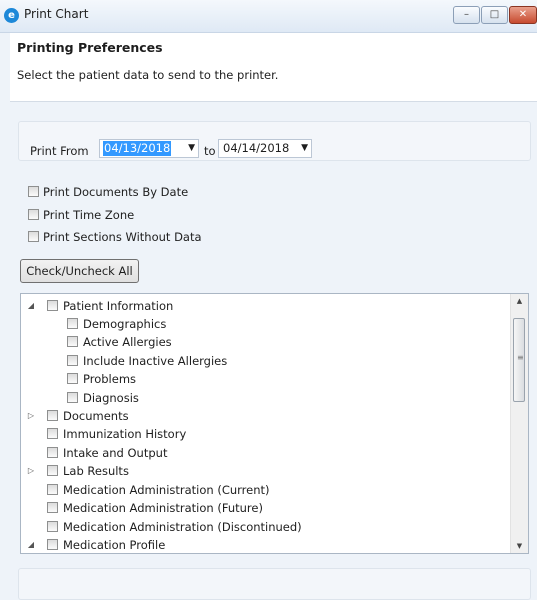 The width and height of the screenshot is (537, 600). What do you see at coordinates (166, 490) in the screenshot?
I see `tree-item-label: Medication Administration (Current)` at bounding box center [166, 490].